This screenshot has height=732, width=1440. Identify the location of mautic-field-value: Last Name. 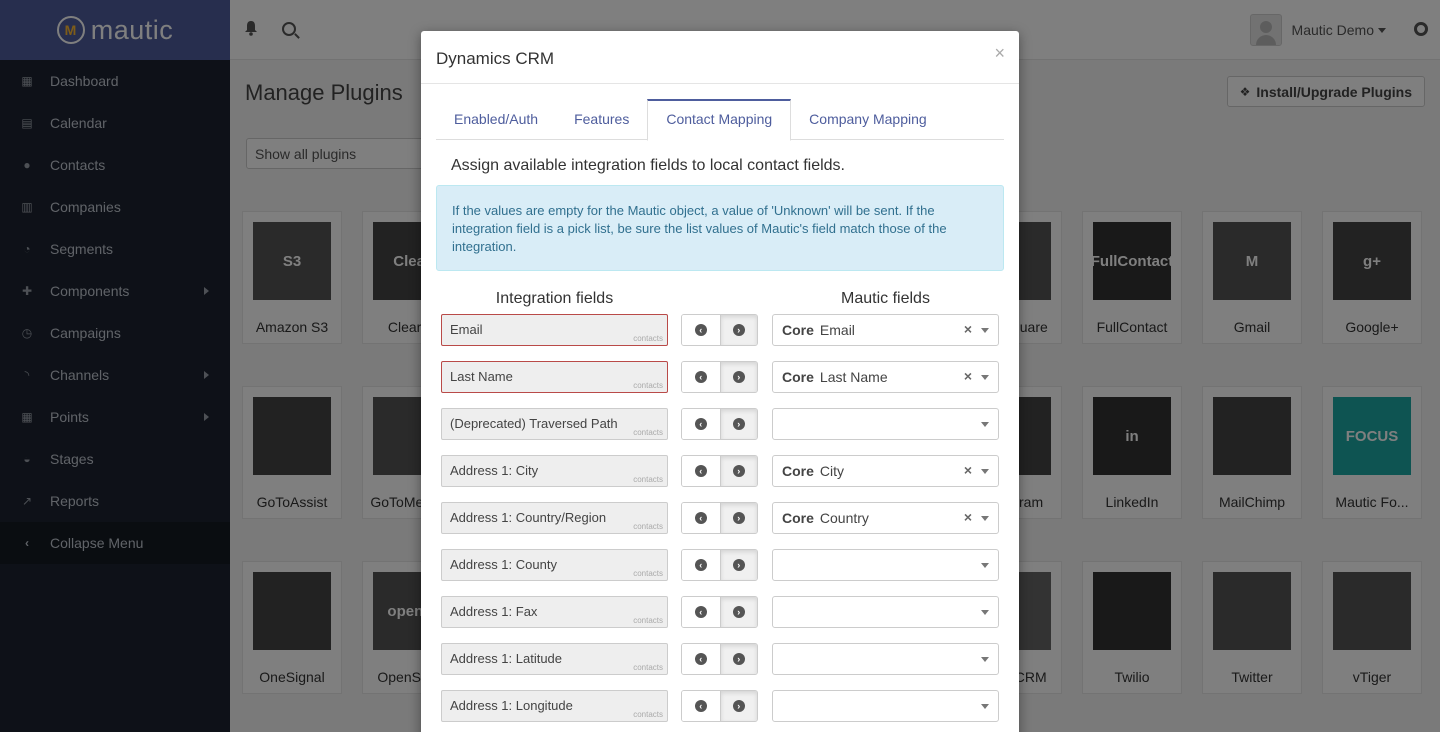
(853, 377).